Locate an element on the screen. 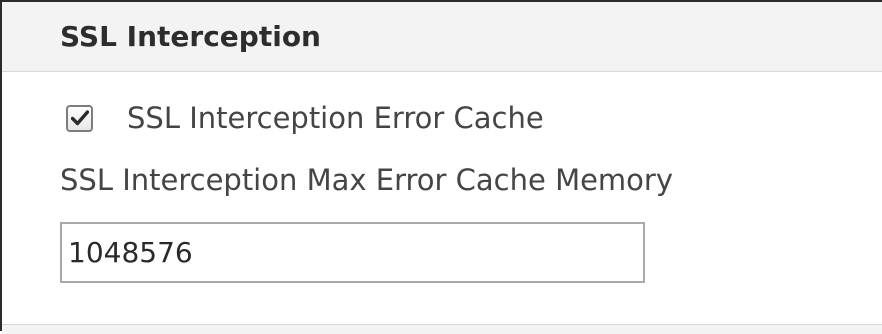 This screenshot has height=334, width=882. checkmark-icon is located at coordinates (79, 118).